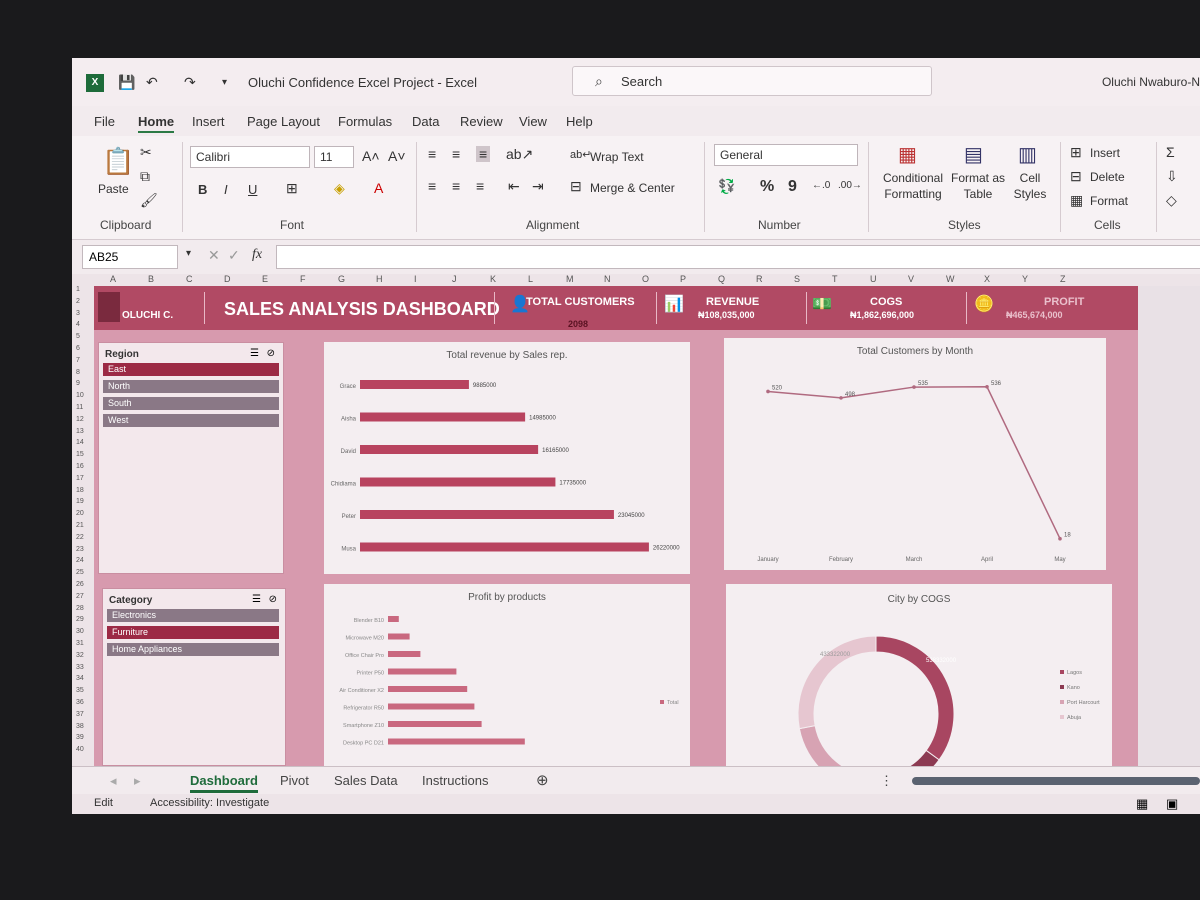 The image size is (1200, 900). Describe the element at coordinates (224, 783) in the screenshot. I see `sheet-tab-dashboard: Dashboard` at that location.